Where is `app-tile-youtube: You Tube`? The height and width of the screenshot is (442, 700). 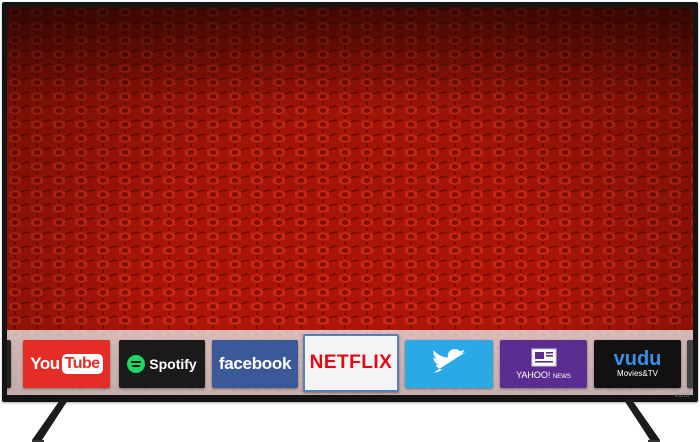
app-tile-youtube: You Tube is located at coordinates (66, 364).